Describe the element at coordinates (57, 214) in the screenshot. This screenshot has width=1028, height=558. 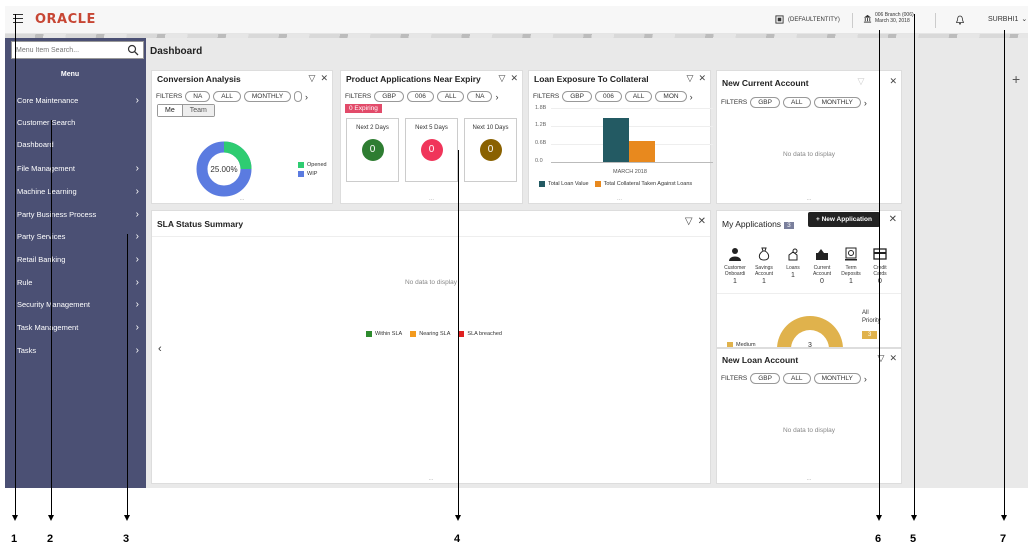
I see `sidebar-item-label: Party Business Process` at that location.